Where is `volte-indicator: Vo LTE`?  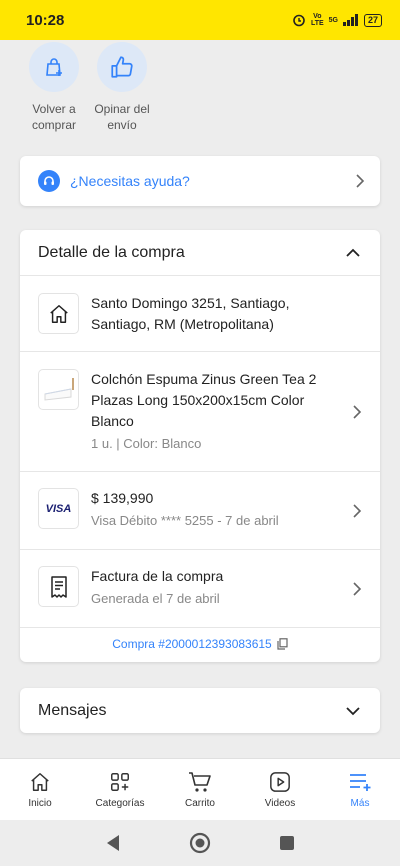
volte-indicator: Vo LTE is located at coordinates (317, 20).